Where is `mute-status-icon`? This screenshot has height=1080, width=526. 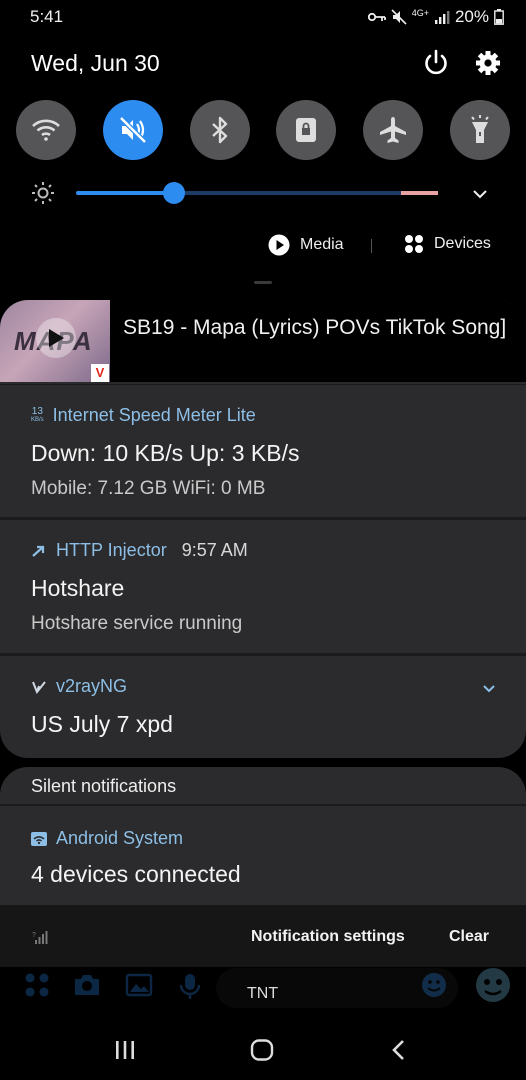
mute-status-icon is located at coordinates (399, 17).